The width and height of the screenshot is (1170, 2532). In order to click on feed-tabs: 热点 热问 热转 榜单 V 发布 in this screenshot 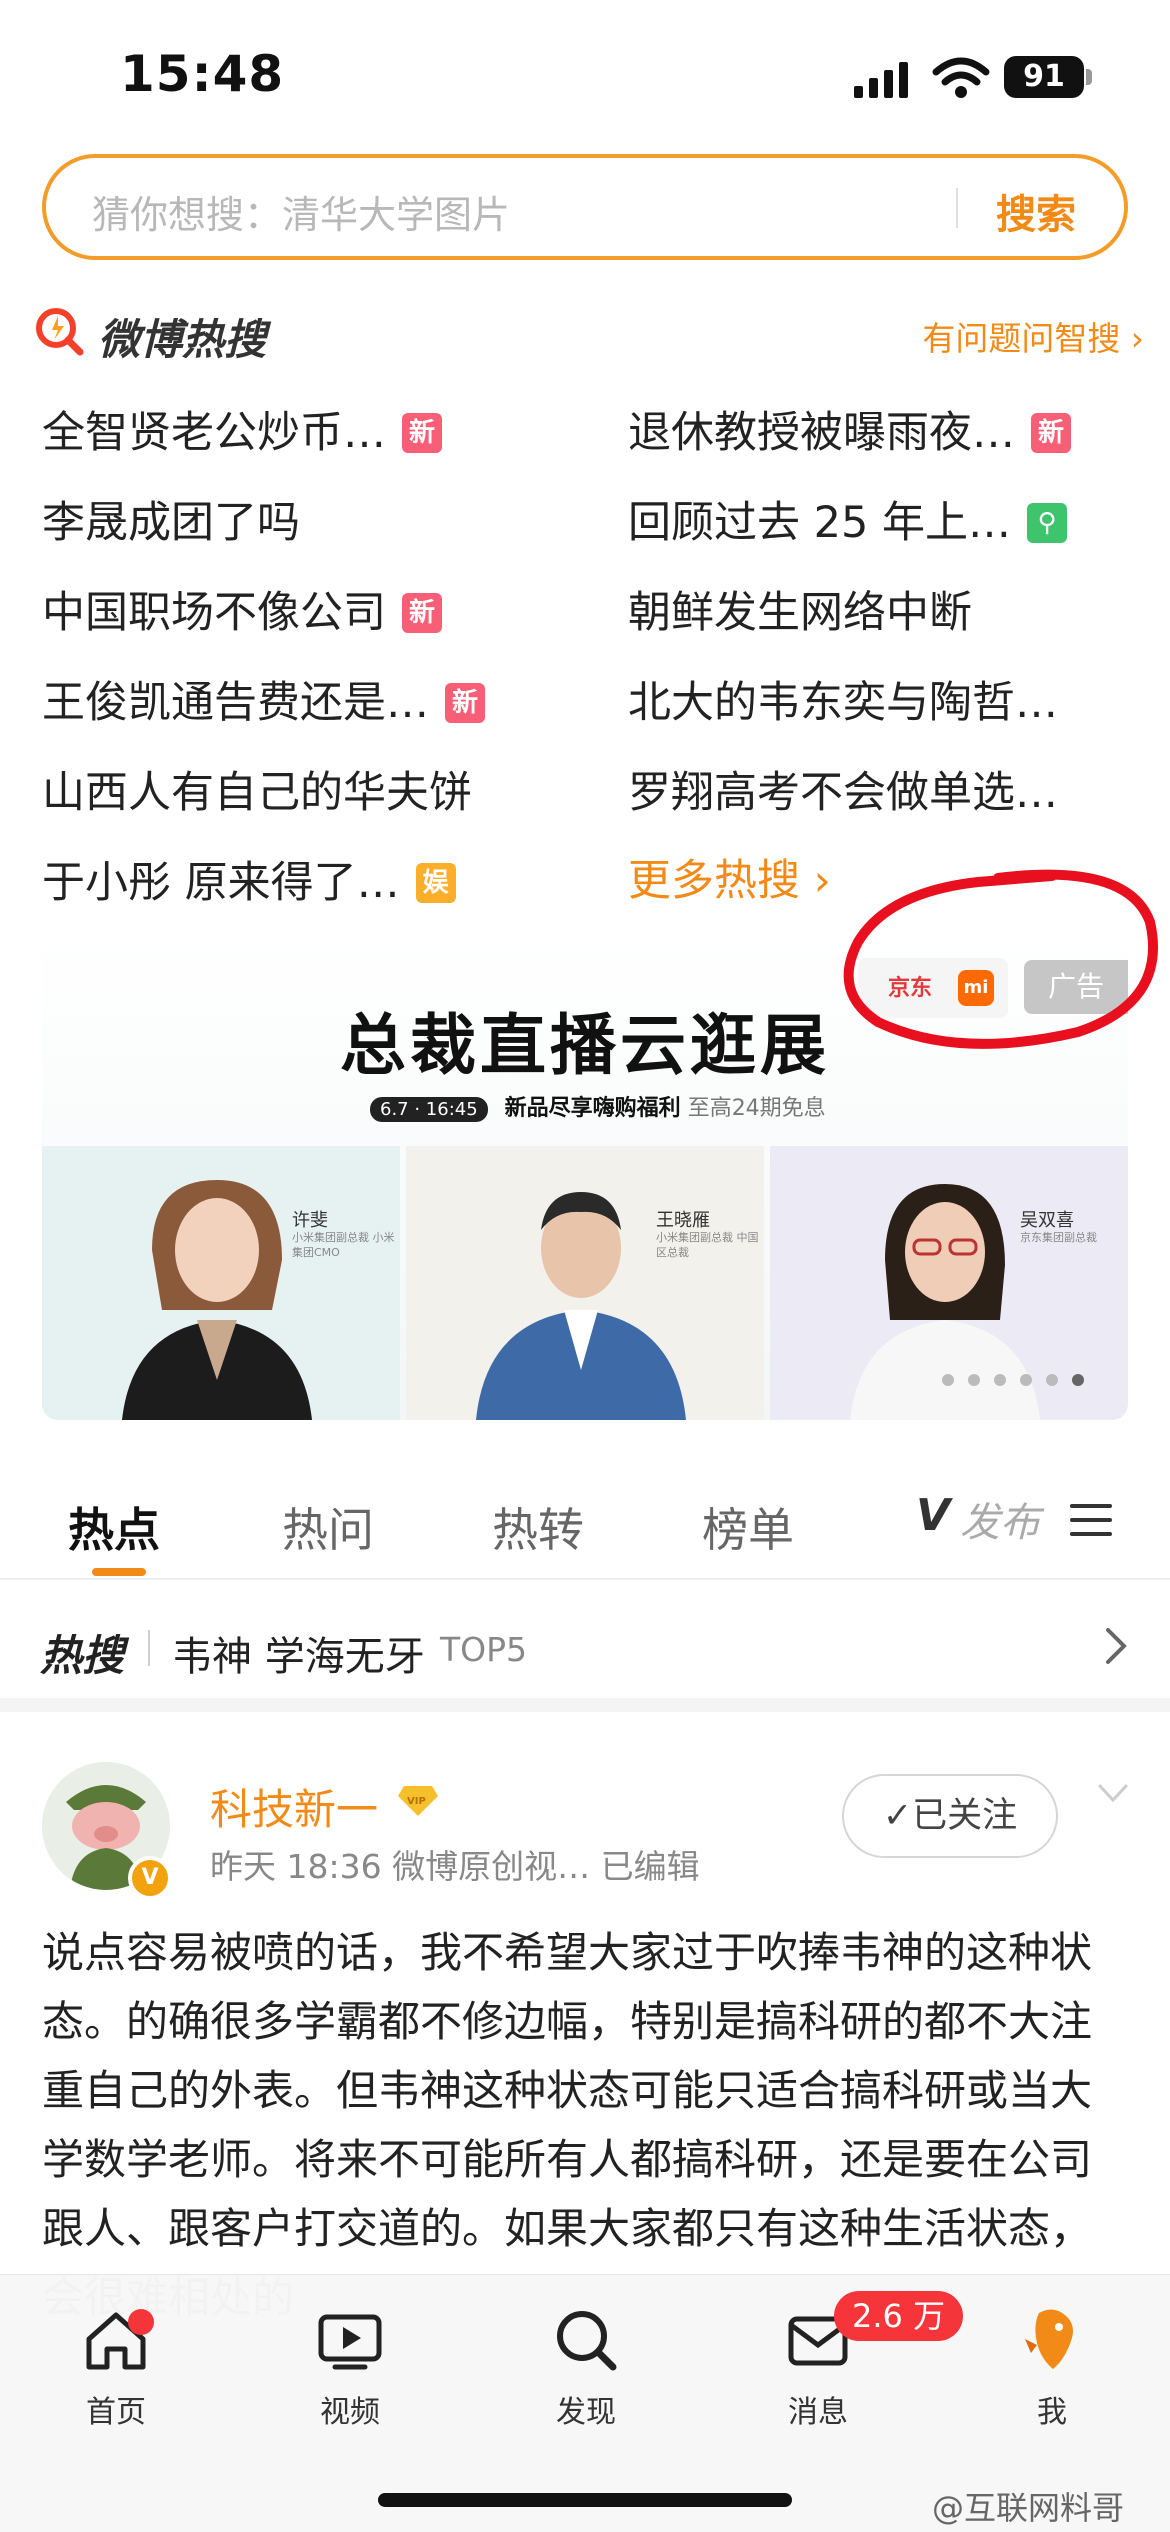, I will do `click(585, 1515)`.